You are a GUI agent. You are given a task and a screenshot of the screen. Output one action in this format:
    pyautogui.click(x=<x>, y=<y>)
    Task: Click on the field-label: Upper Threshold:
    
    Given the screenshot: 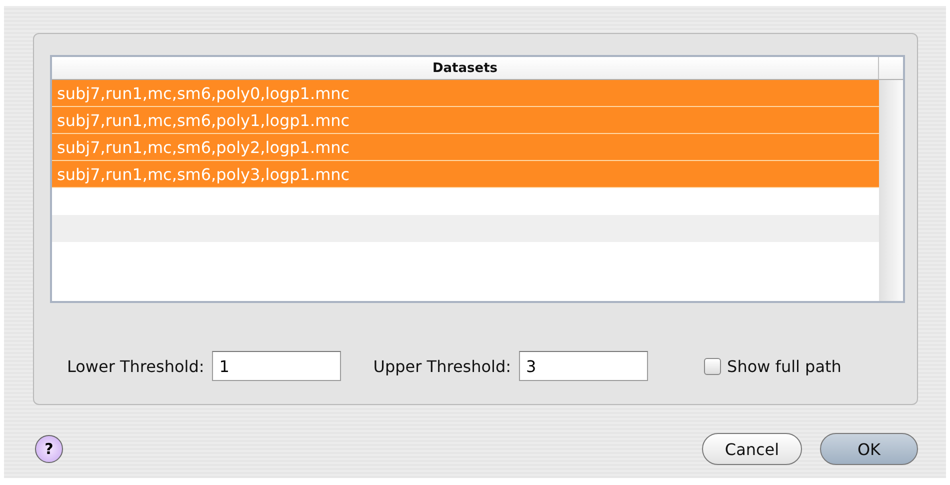 What is the action you would take?
    pyautogui.click(x=442, y=366)
    